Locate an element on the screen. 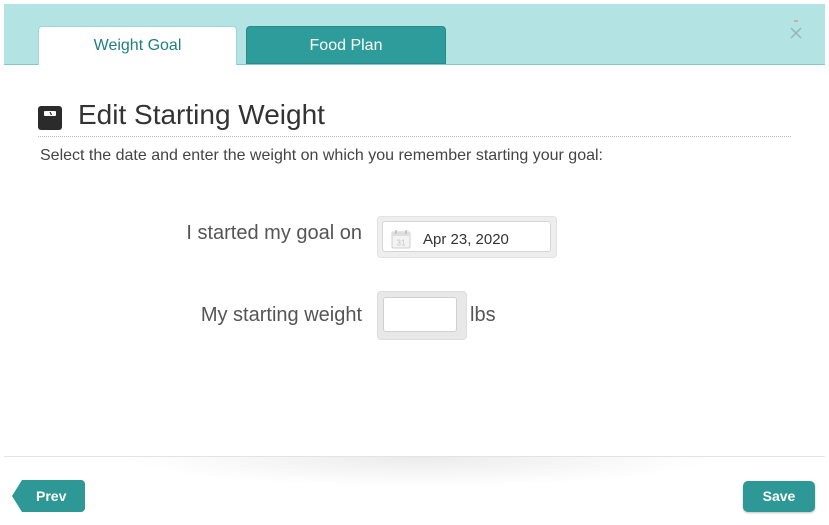  save-button: Save is located at coordinates (779, 496).